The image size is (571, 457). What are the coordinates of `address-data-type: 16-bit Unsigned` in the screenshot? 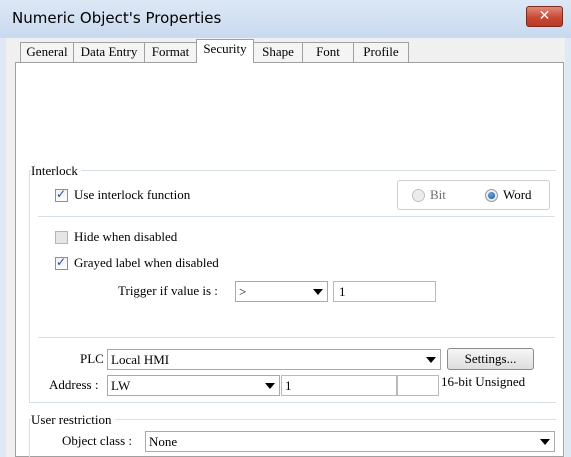 It's located at (483, 381).